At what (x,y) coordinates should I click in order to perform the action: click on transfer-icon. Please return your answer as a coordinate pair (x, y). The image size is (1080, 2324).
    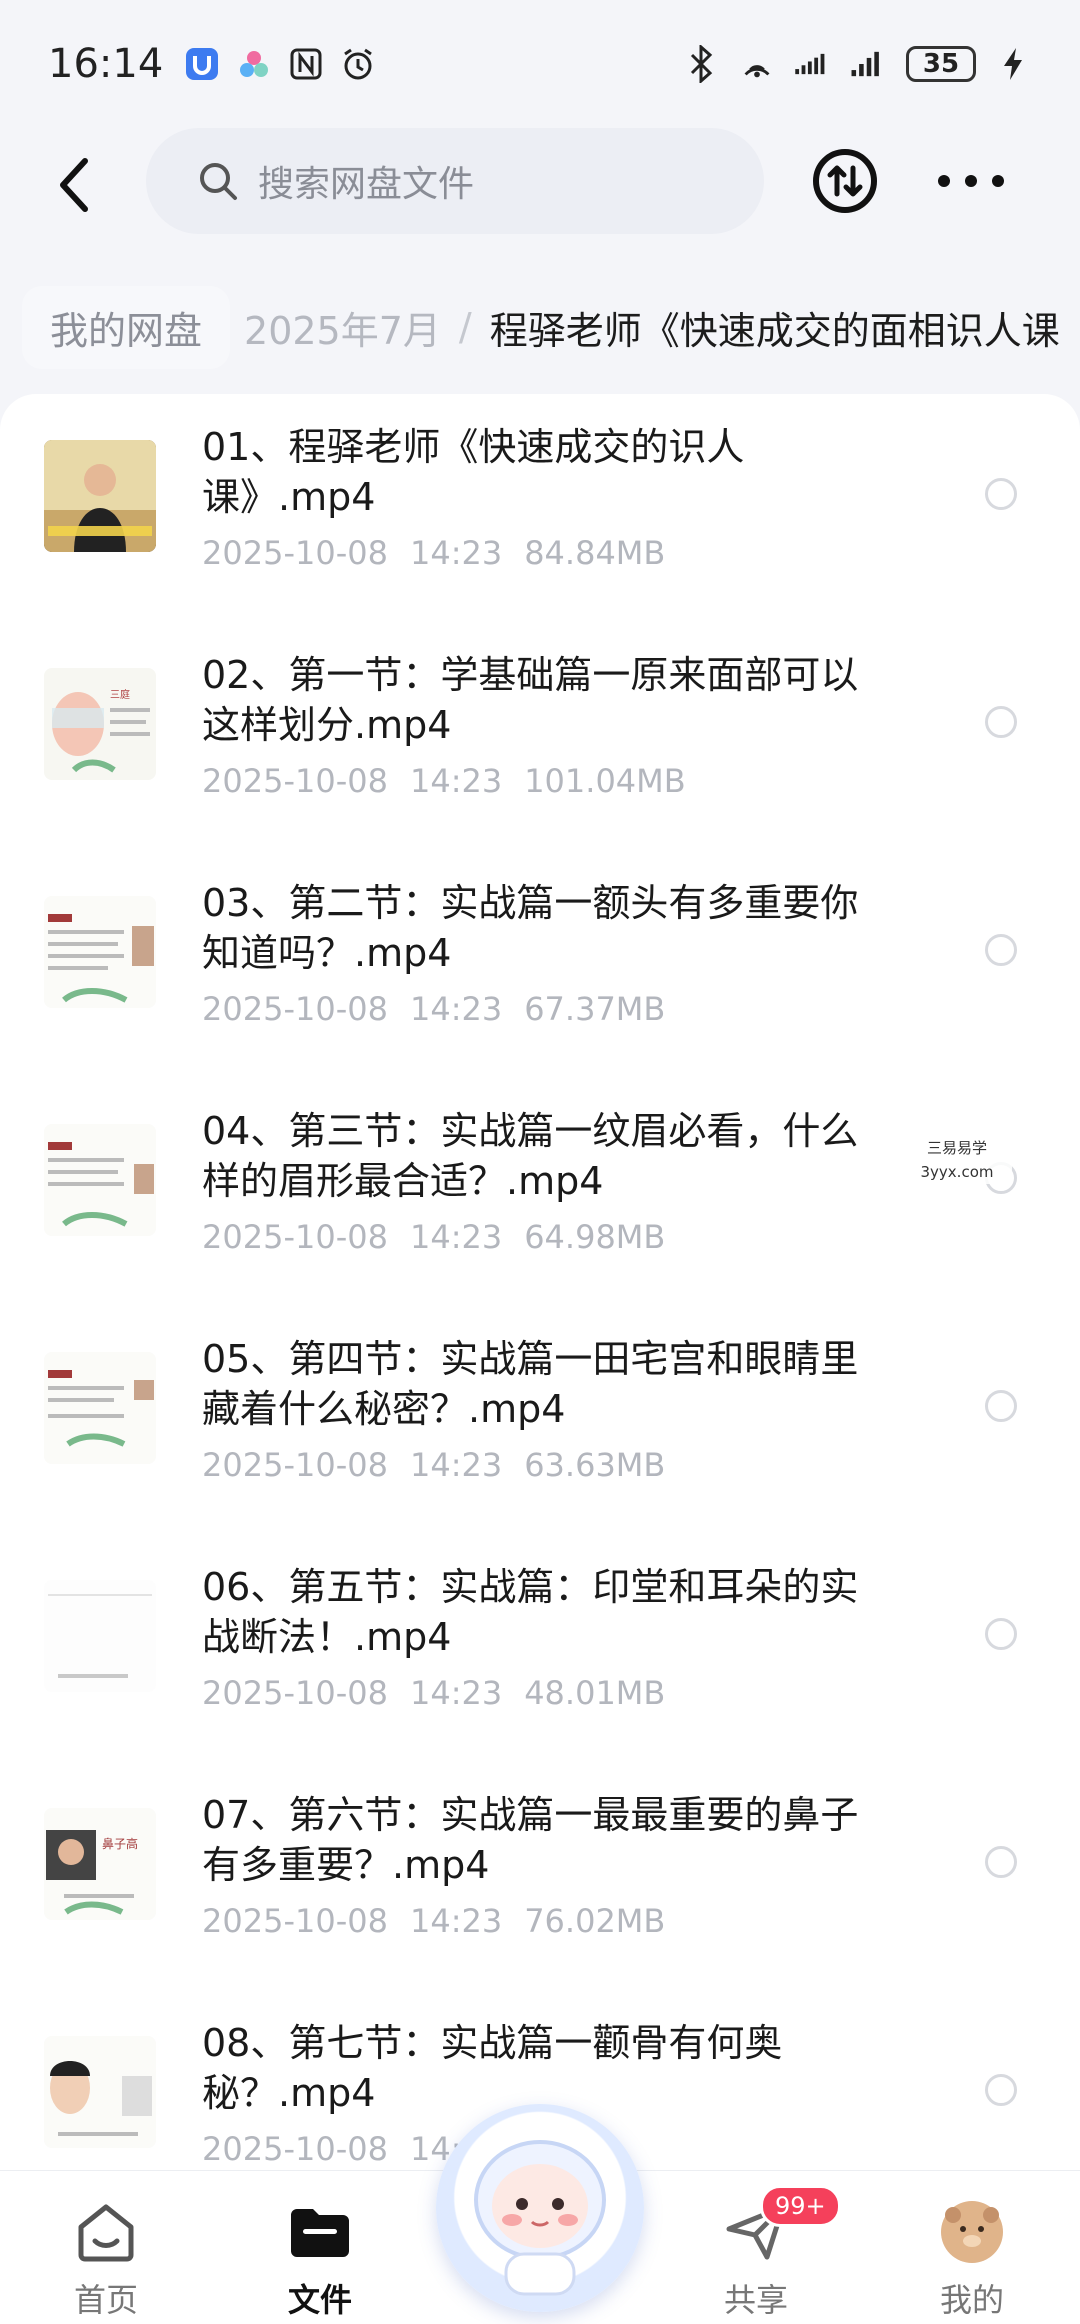
    Looking at the image, I should click on (845, 181).